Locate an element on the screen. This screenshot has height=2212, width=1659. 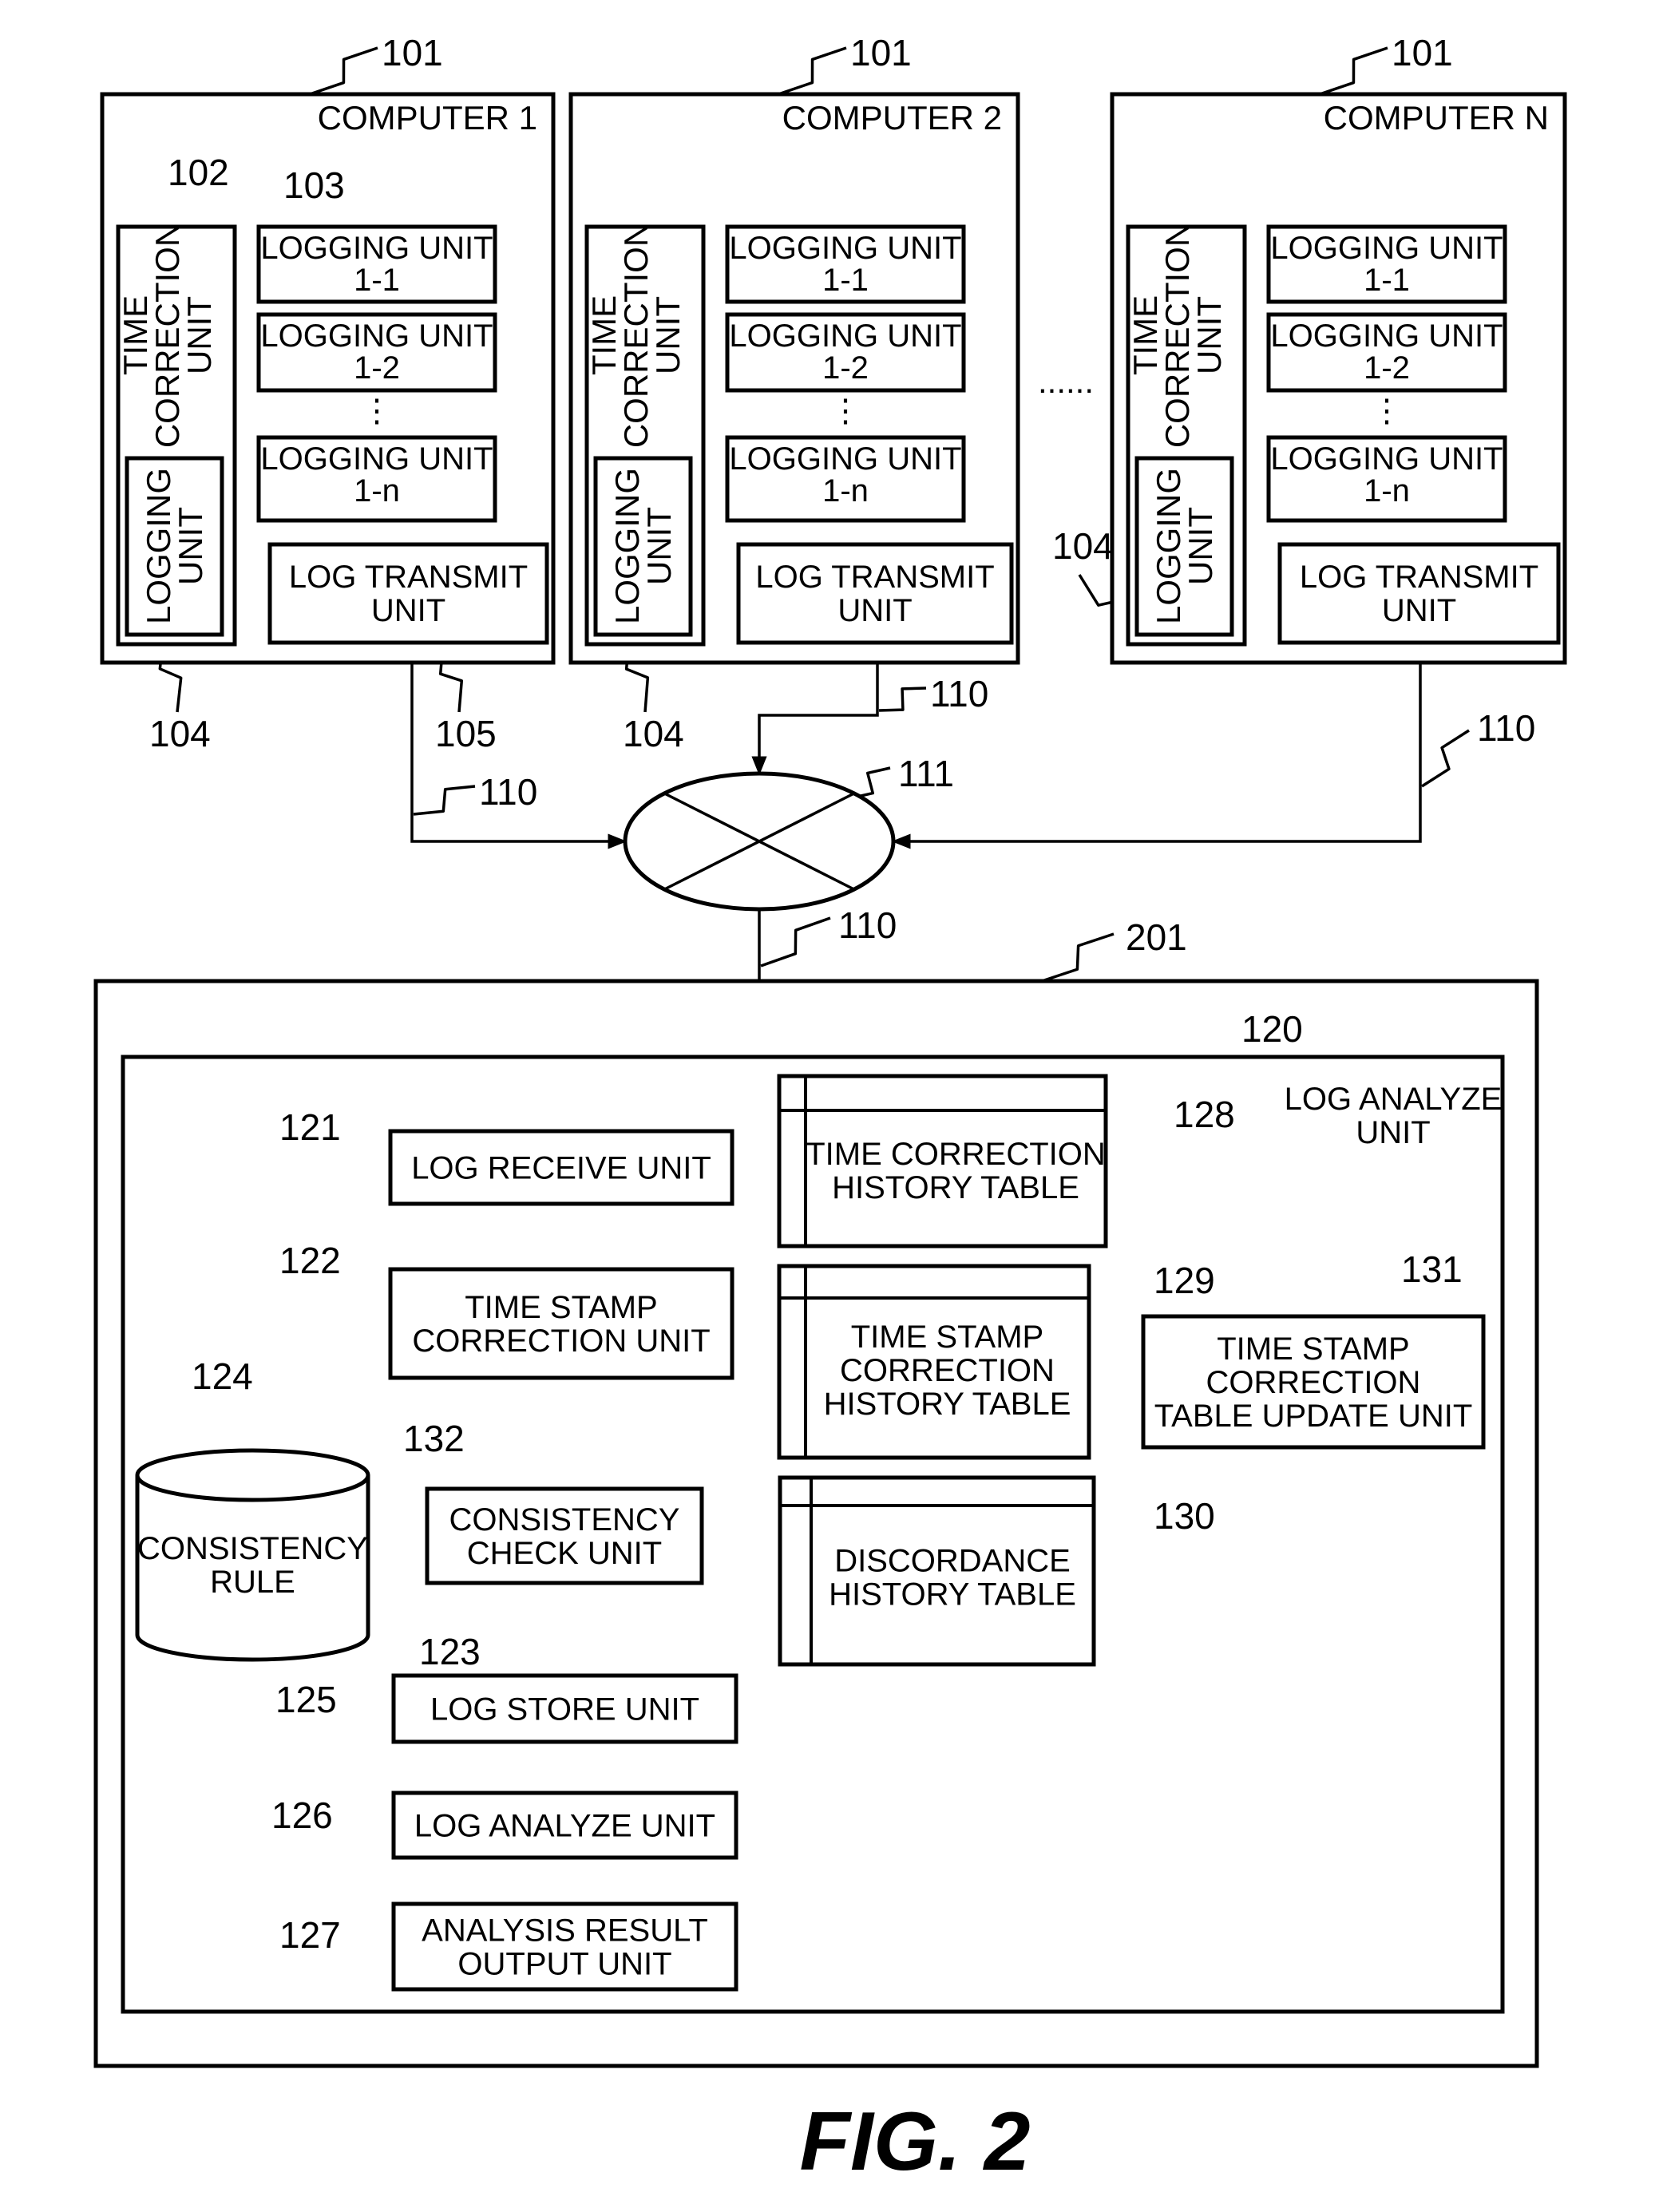
ref-120: 120 is located at coordinates (1272, 1029).